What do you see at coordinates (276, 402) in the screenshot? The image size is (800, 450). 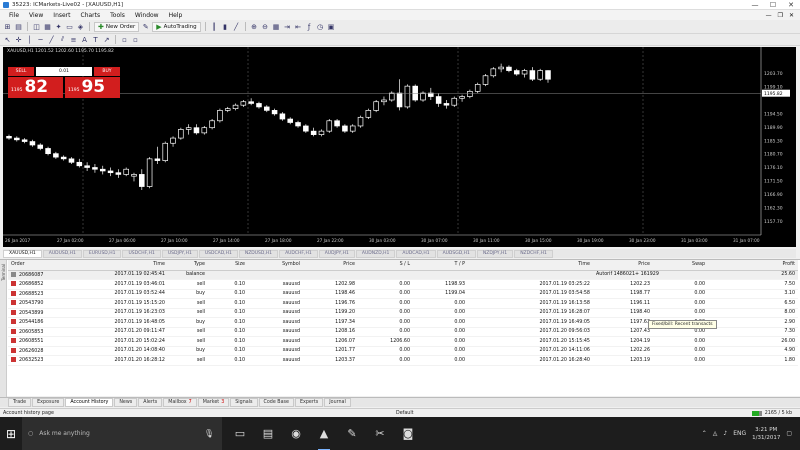 I see `terminal-tab: Code Base` at bounding box center [276, 402].